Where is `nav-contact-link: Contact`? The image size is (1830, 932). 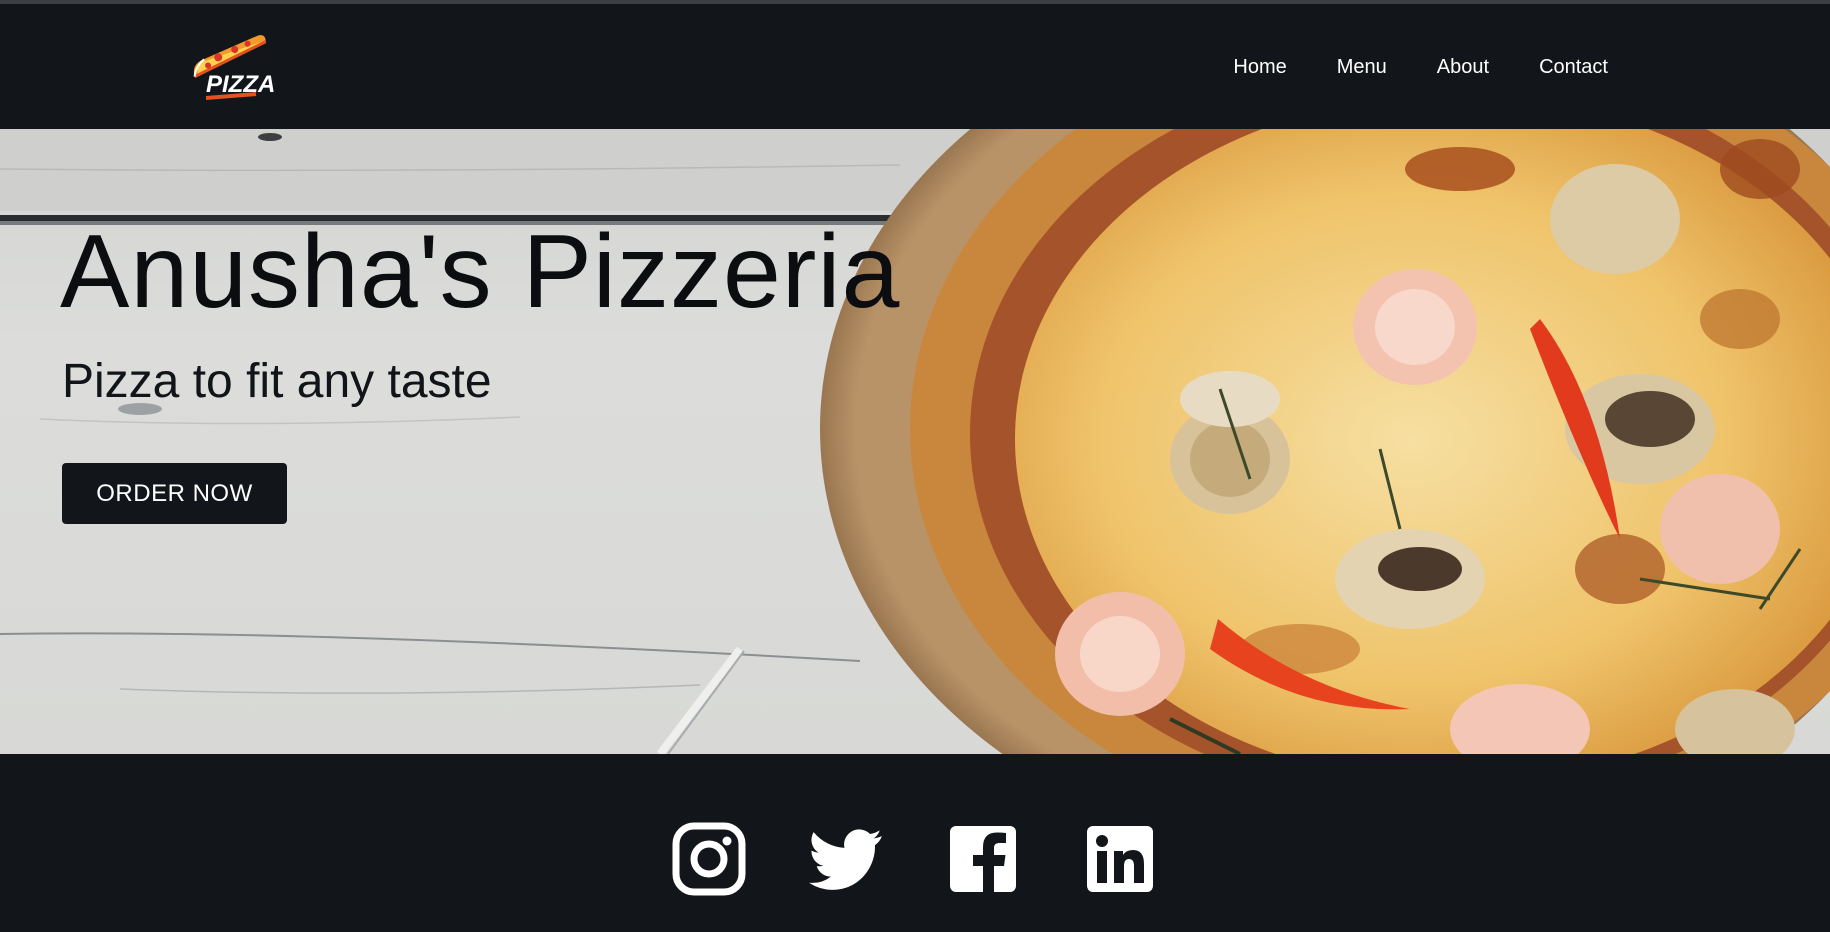
nav-contact-link: Contact is located at coordinates (1573, 67).